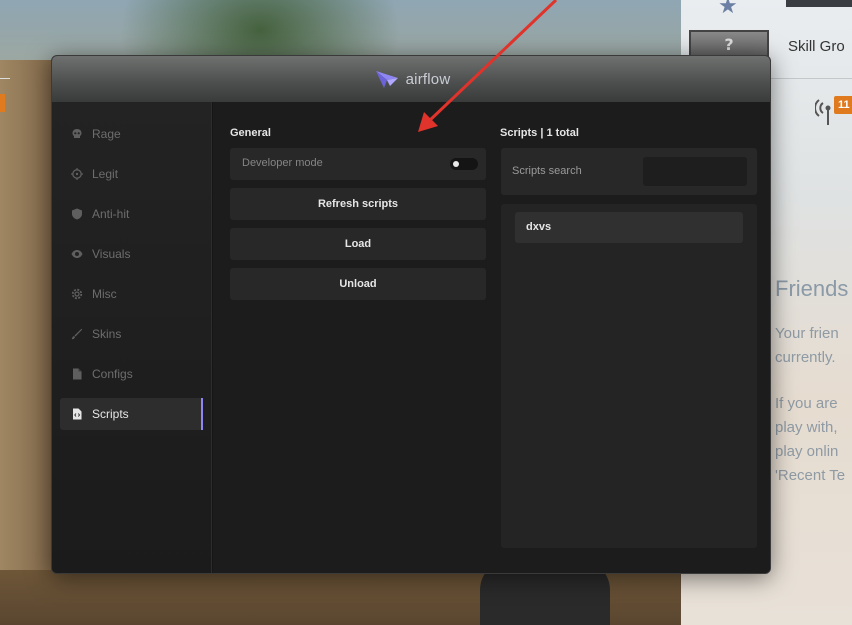 Image resolution: width=852 pixels, height=625 pixels. What do you see at coordinates (131, 134) in the screenshot?
I see `sidebar-item-rage: Rage` at bounding box center [131, 134].